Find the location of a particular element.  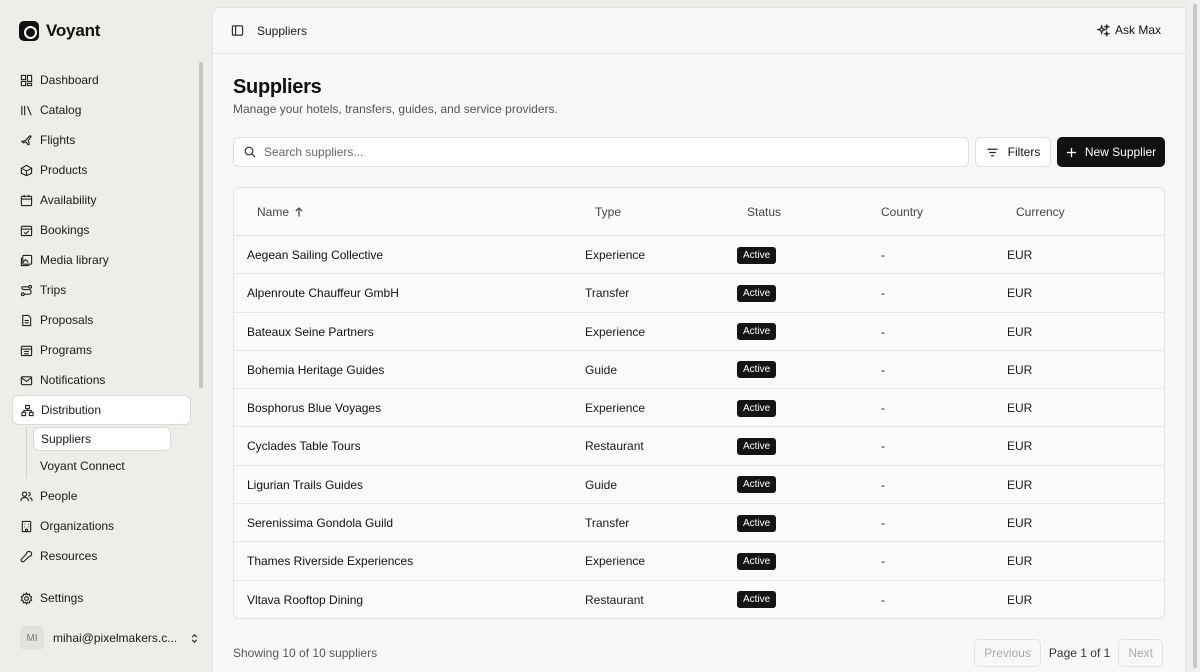

filters-label: Filters is located at coordinates (1024, 152).